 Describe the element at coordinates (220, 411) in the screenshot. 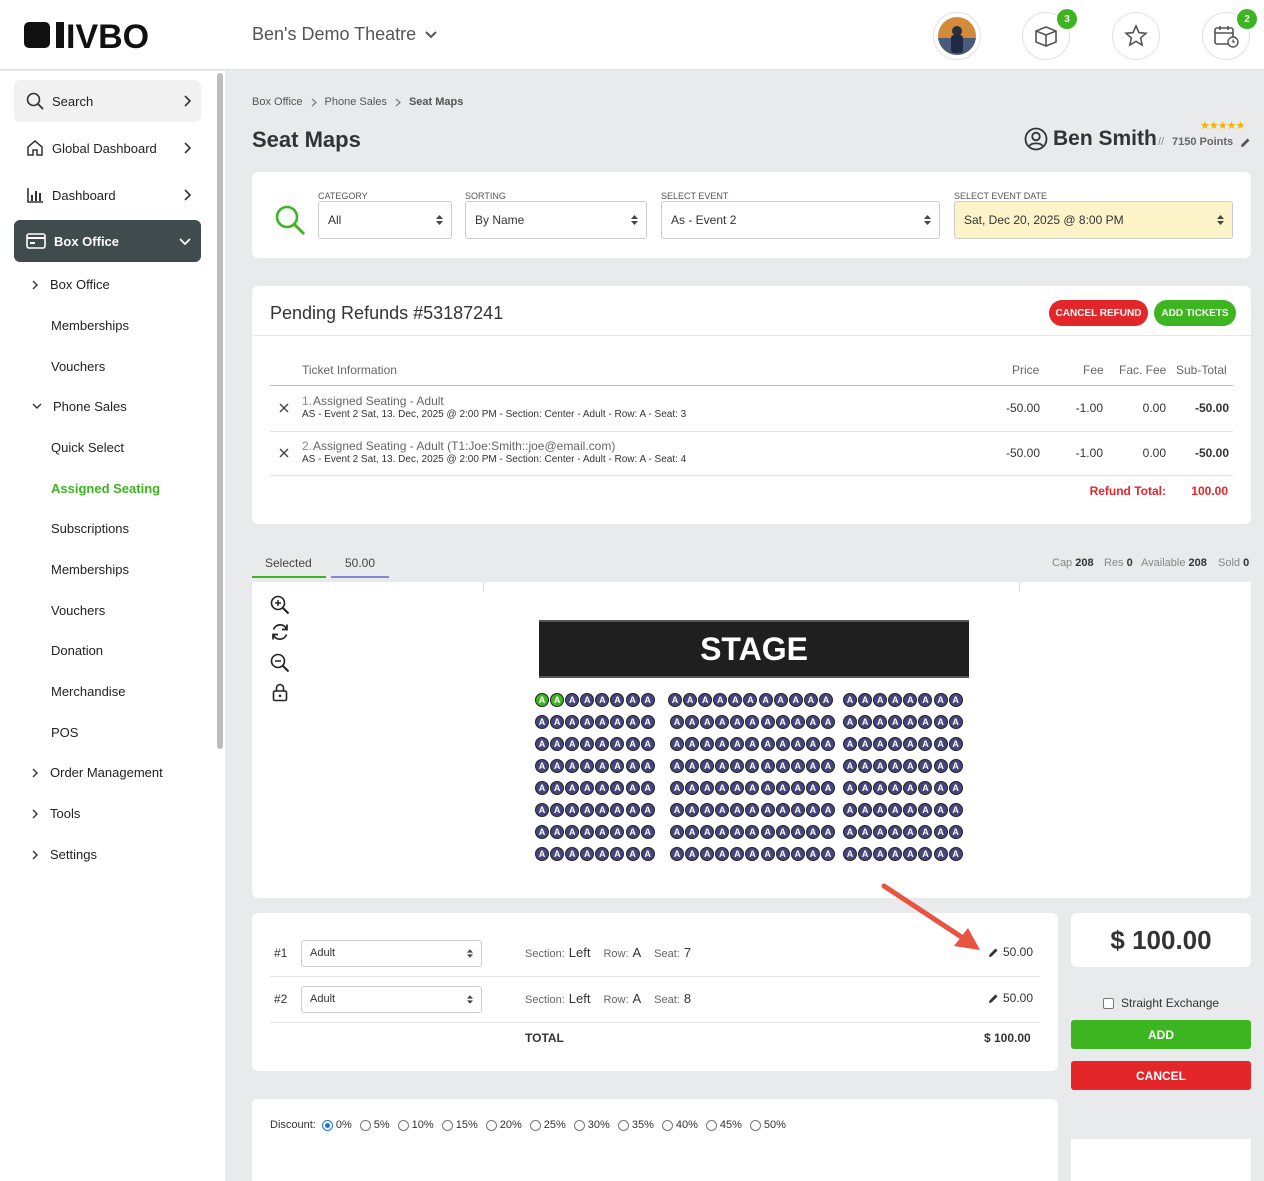

I see `sidebar-scrollbar` at that location.